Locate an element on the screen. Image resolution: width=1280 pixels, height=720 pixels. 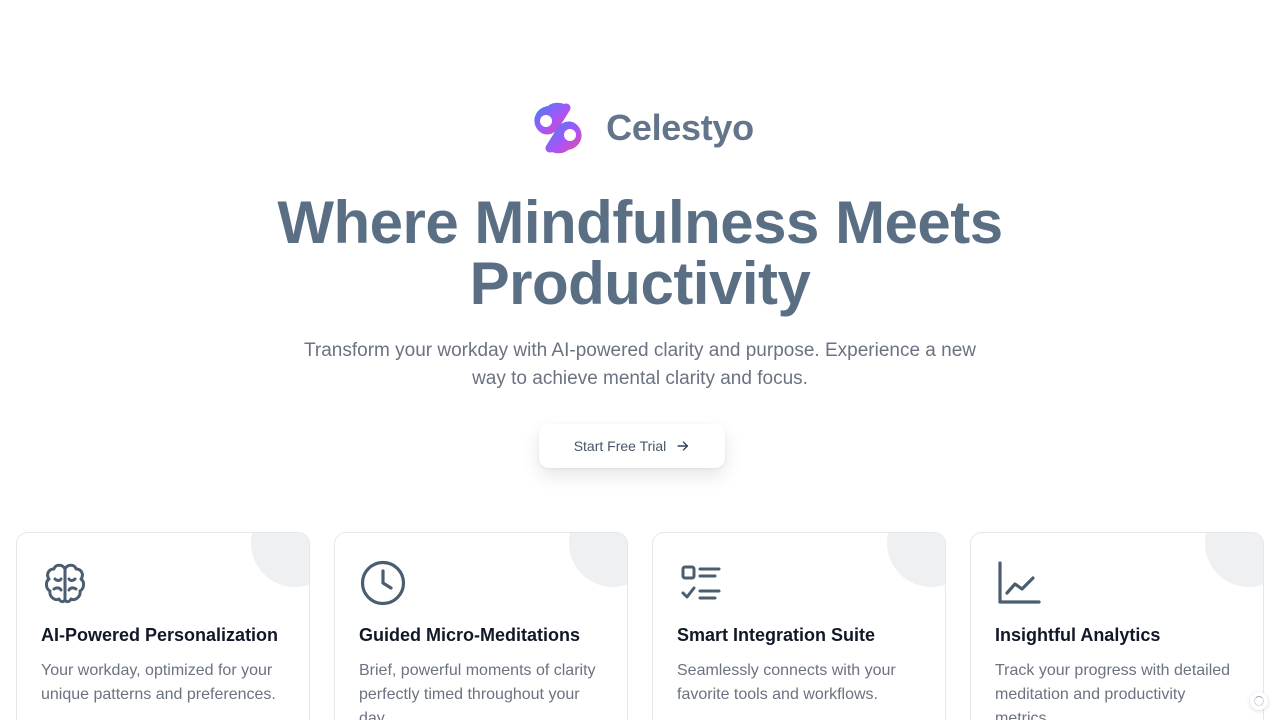
celestyo-logo is located at coordinates (558, 128).